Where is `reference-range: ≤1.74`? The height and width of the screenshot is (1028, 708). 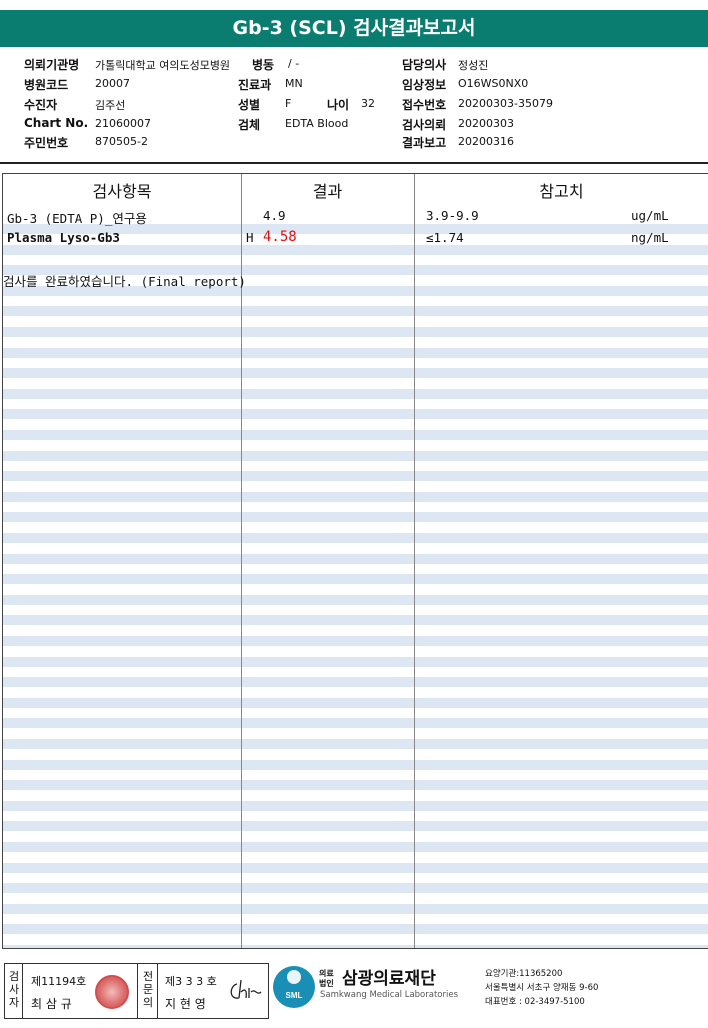 reference-range: ≤1.74 is located at coordinates (445, 237).